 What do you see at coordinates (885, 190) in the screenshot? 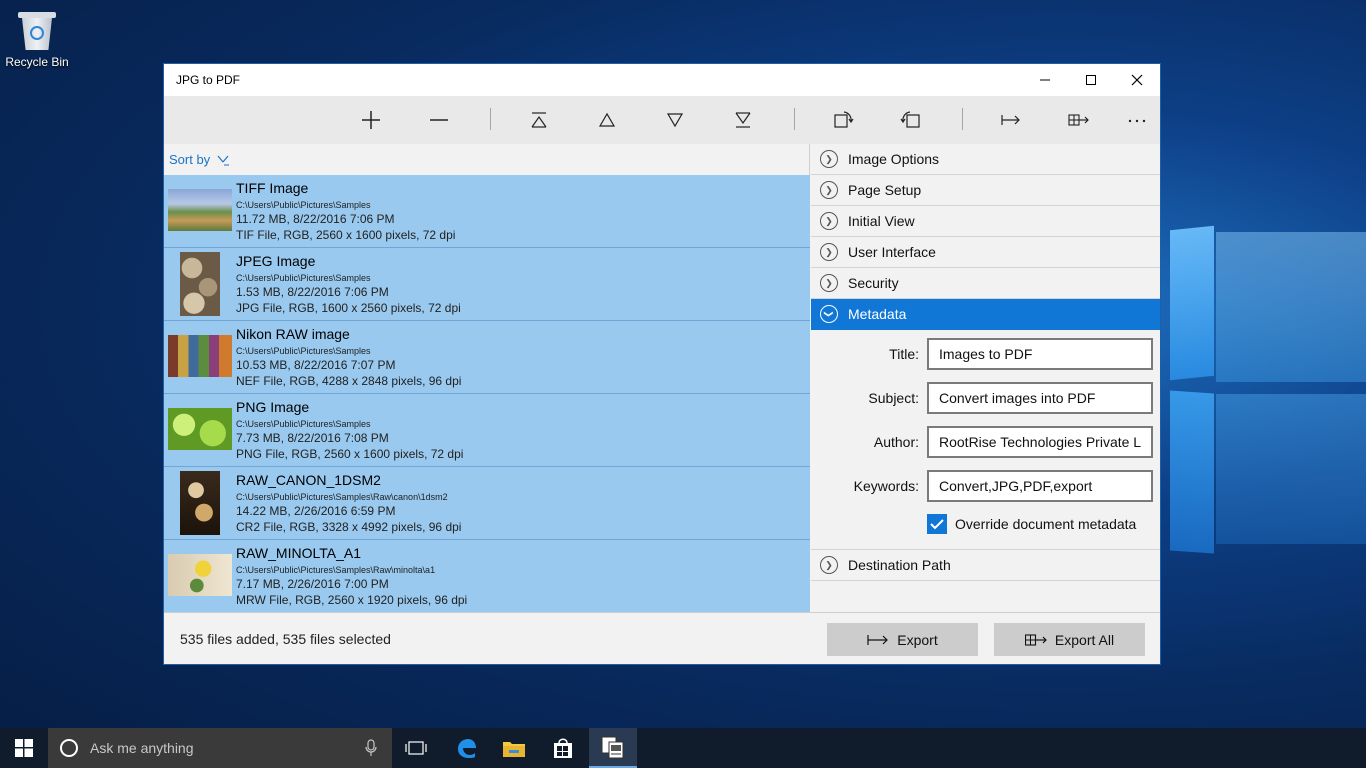
I see `section-label: Page Setup` at bounding box center [885, 190].